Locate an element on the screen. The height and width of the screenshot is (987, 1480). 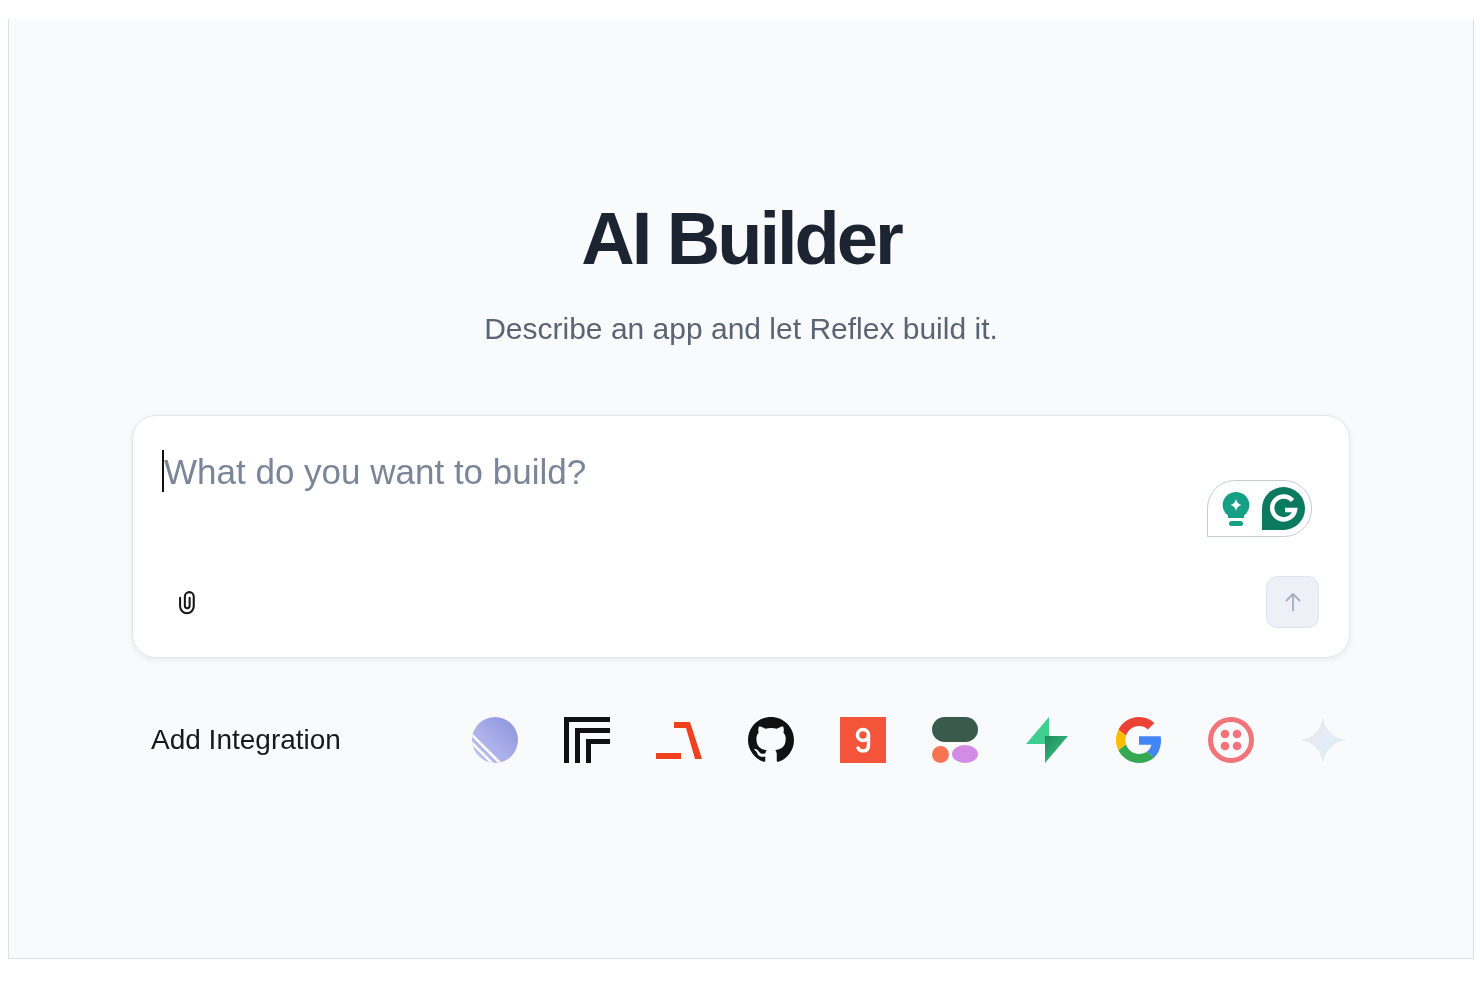
four-dot-ring-icon is located at coordinates (1231, 740).